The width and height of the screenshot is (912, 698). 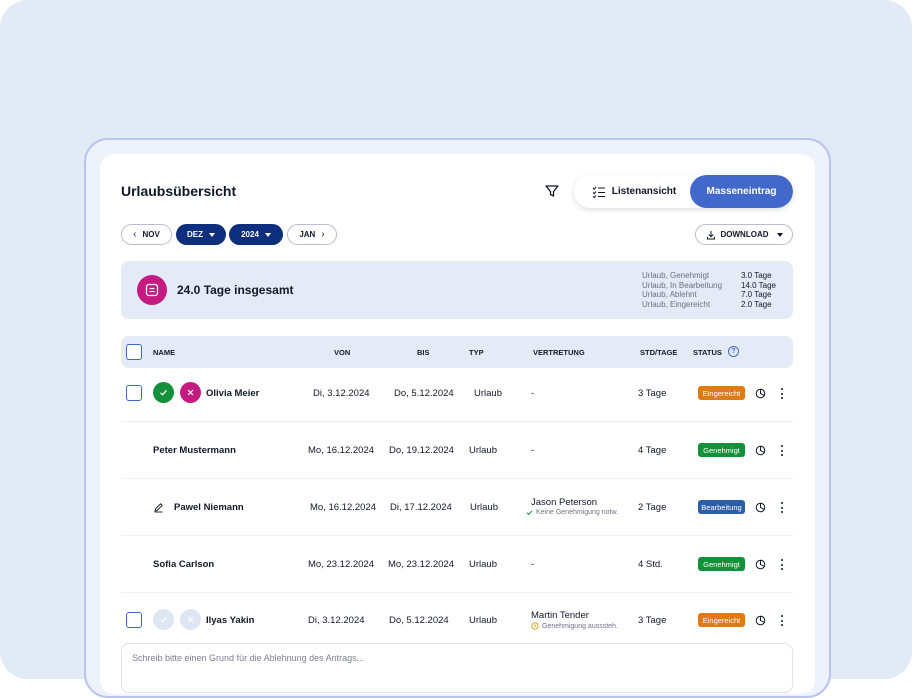 I want to click on close-icon, so click(x=190, y=619).